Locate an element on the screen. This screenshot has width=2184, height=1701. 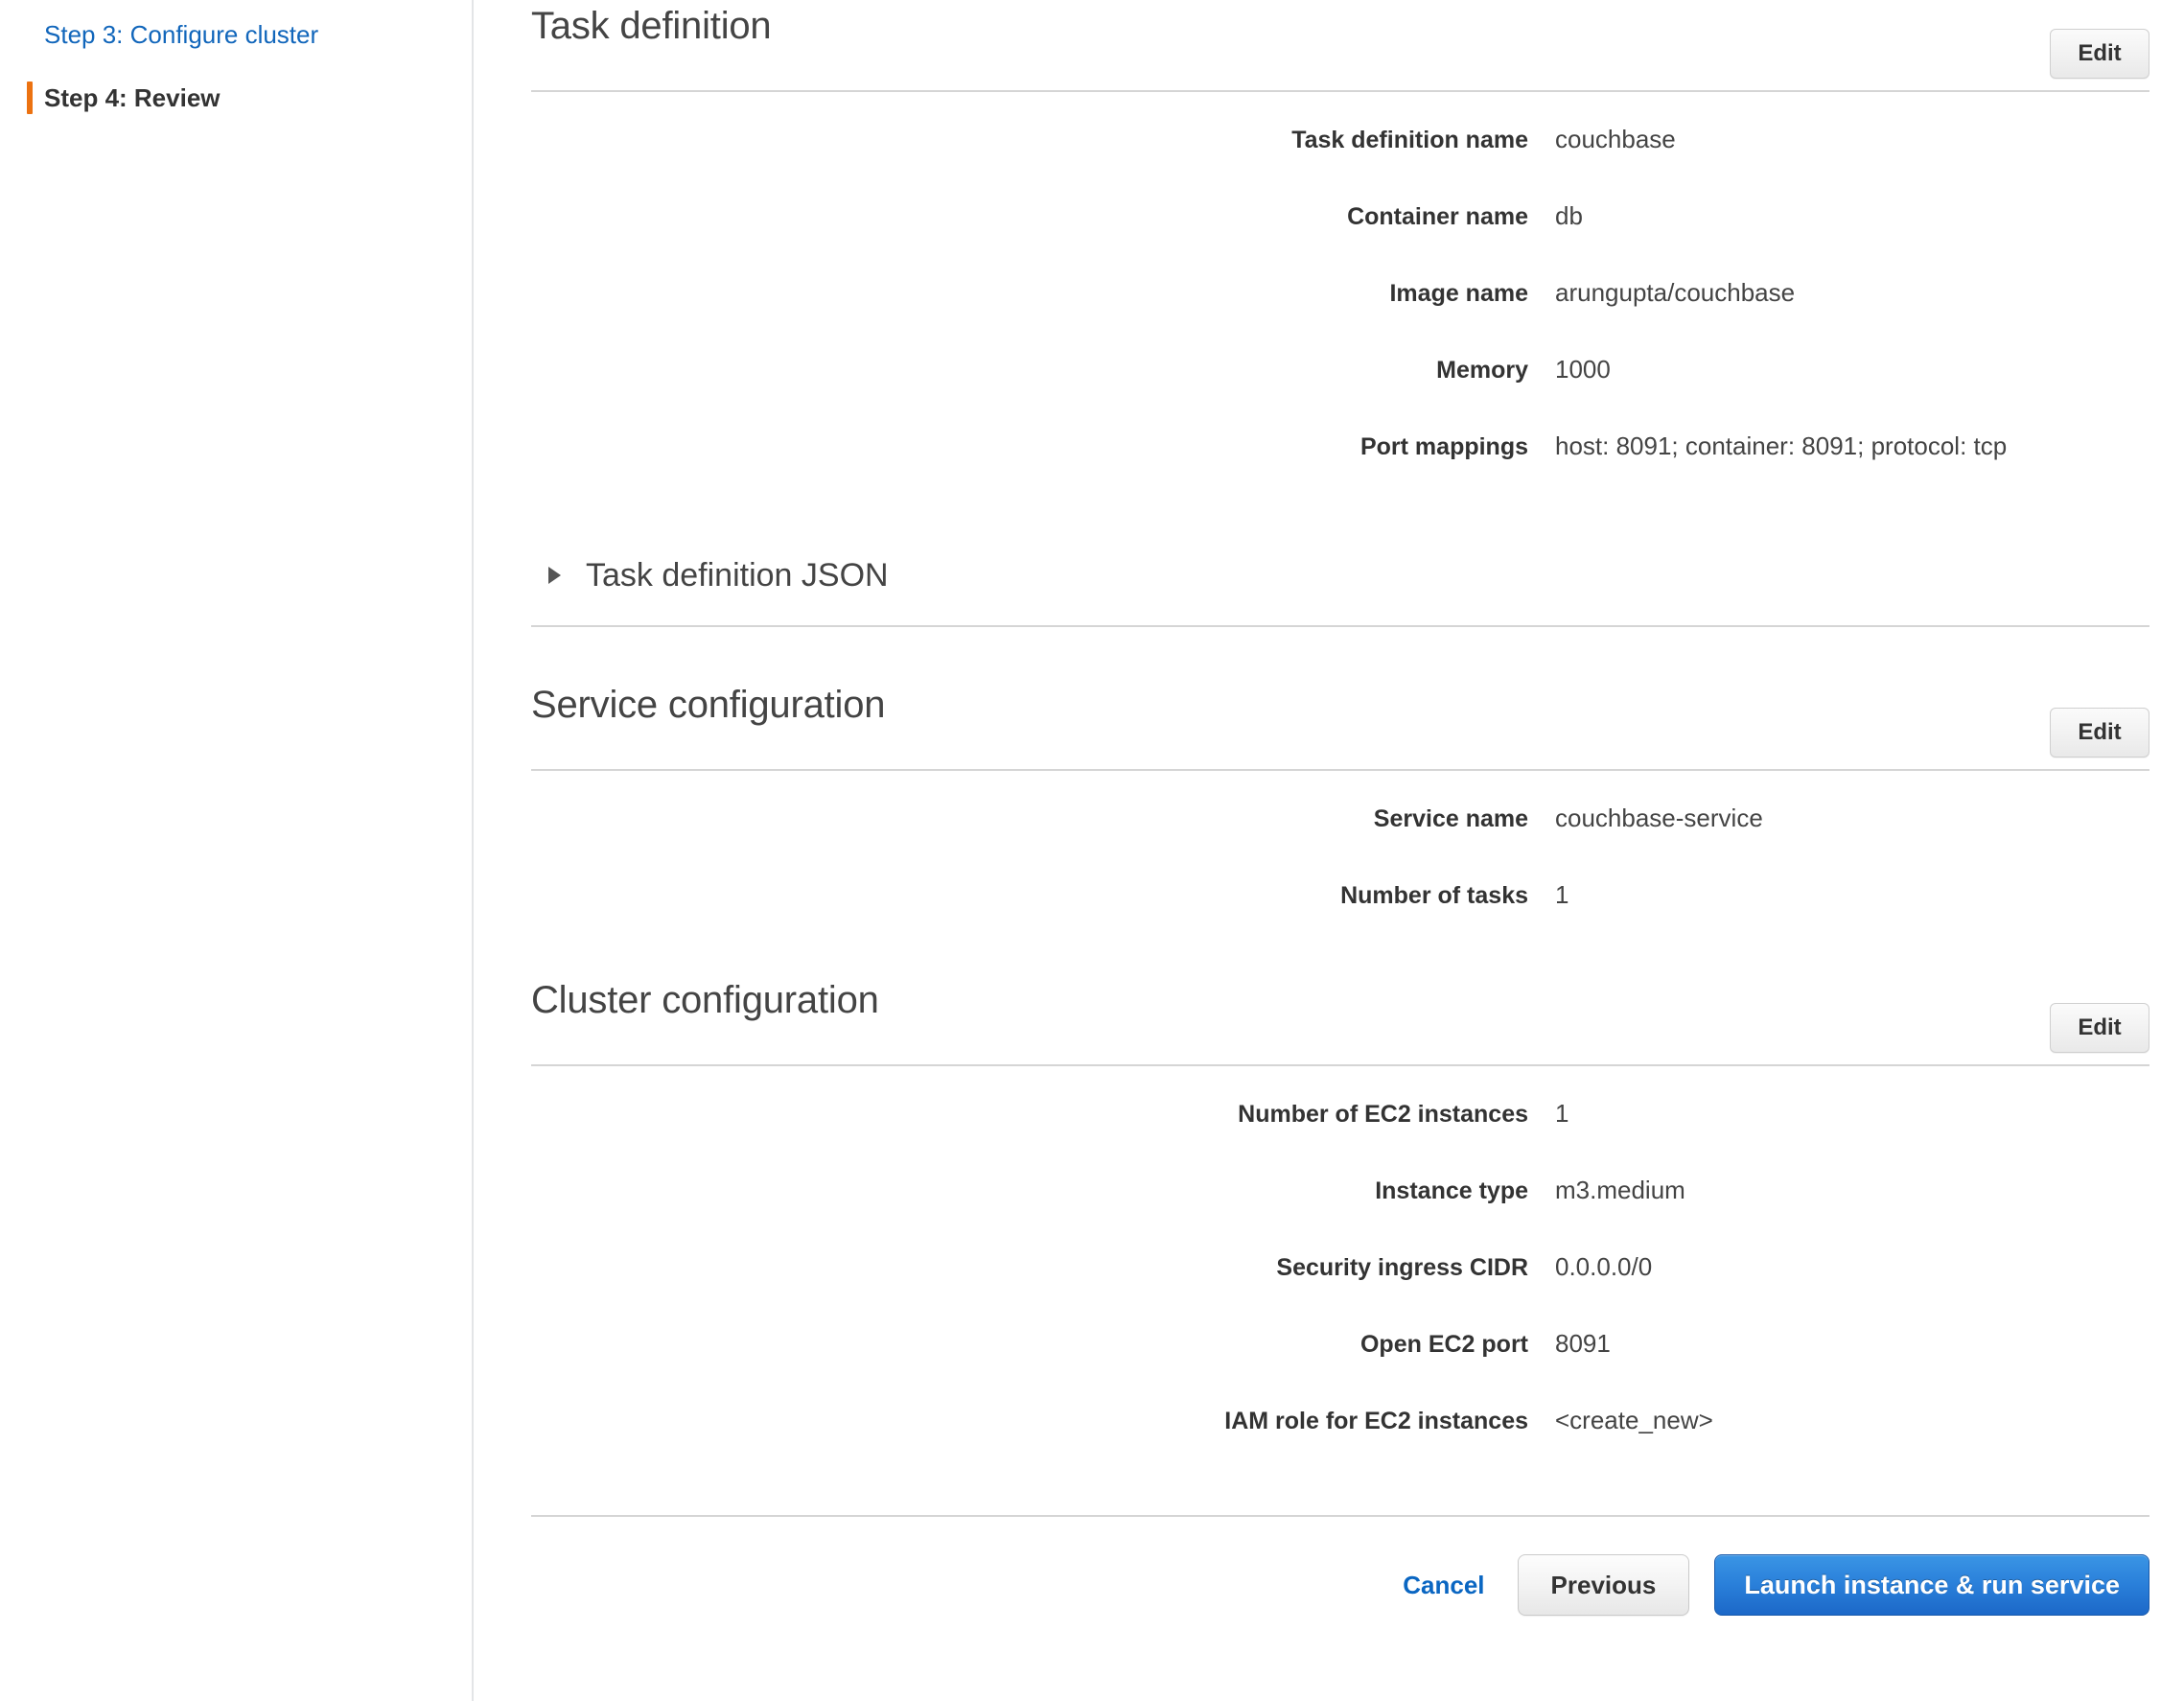
field-row: Instance type m3.medium is located at coordinates (1329, 1214).